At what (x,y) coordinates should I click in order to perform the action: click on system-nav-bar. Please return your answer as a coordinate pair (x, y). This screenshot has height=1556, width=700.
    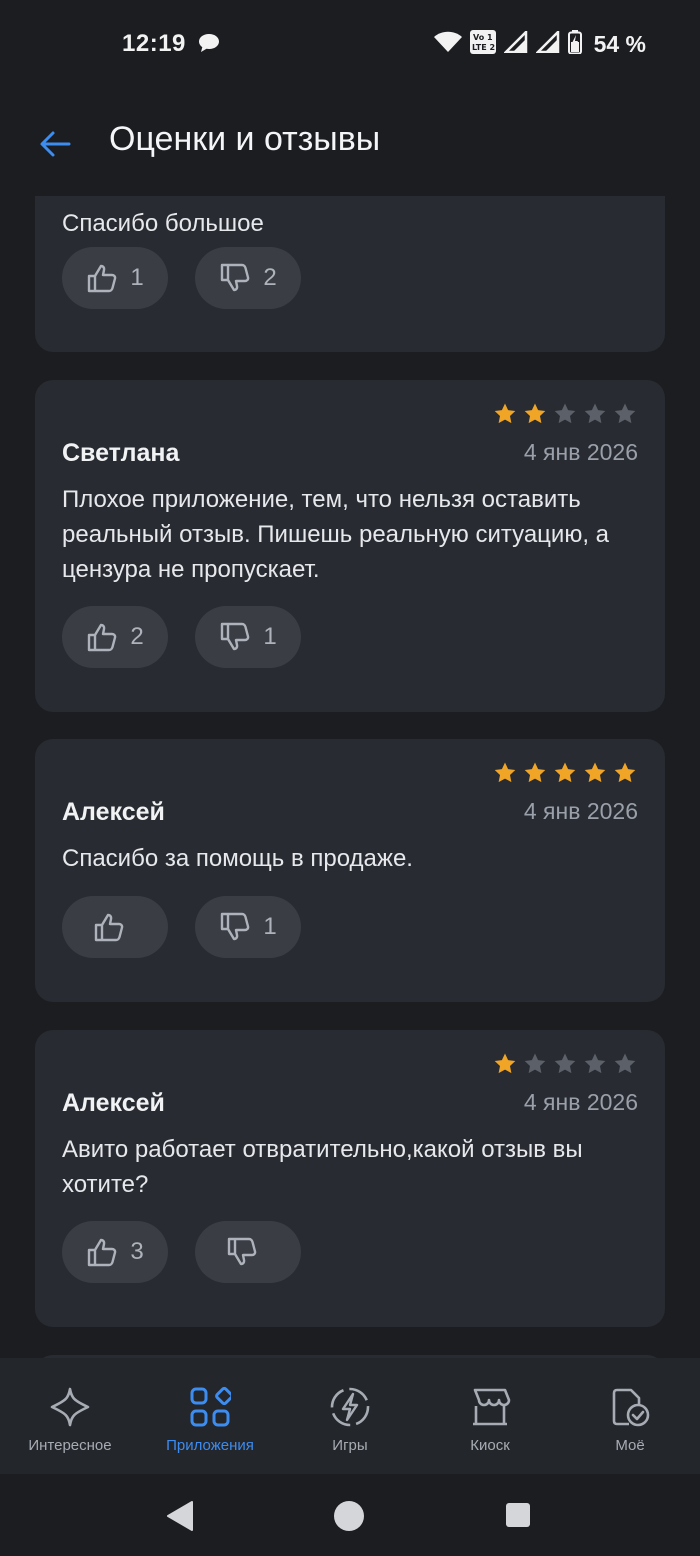
    Looking at the image, I should click on (350, 1515).